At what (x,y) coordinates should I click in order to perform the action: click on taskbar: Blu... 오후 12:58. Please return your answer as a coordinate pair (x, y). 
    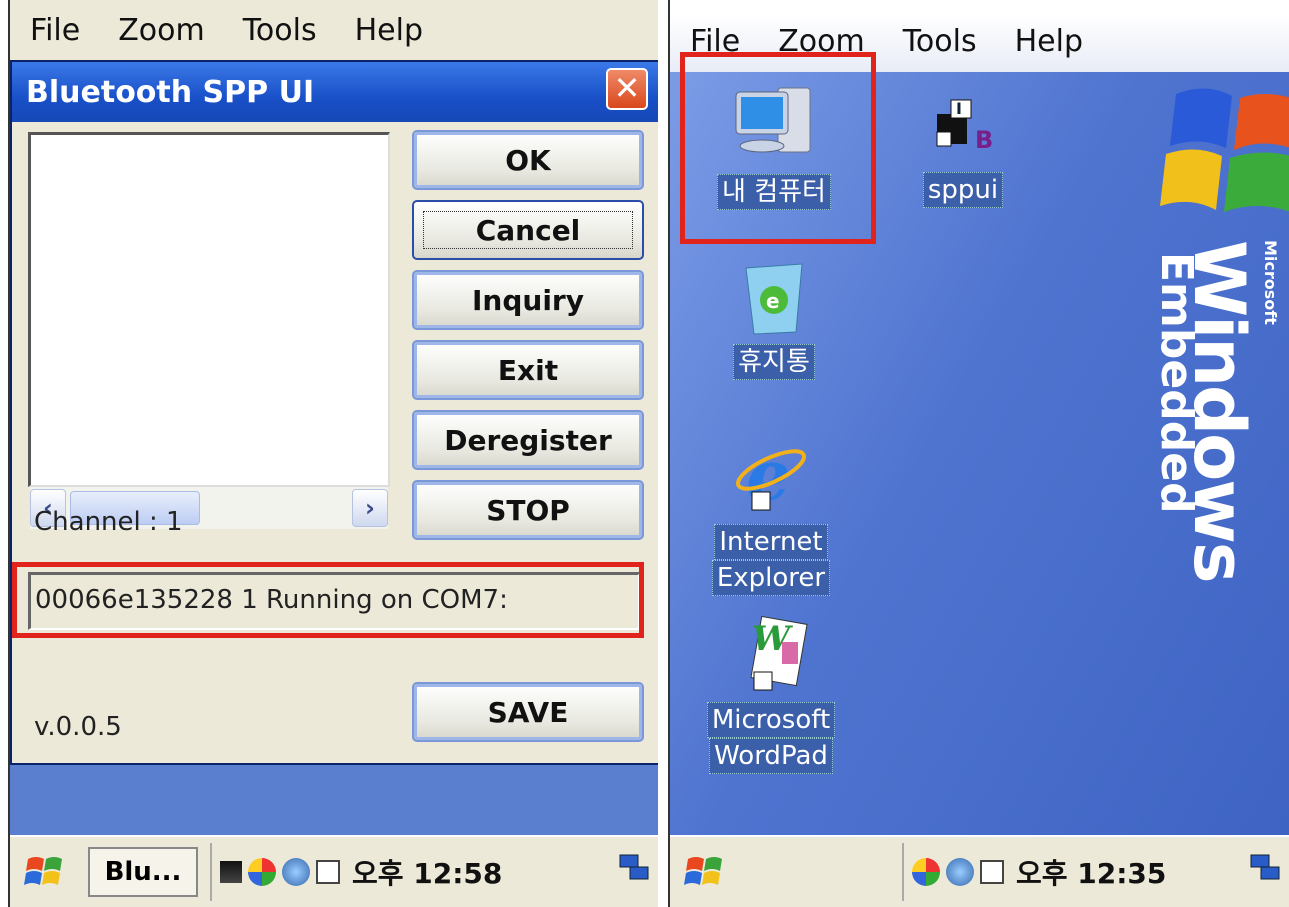
    Looking at the image, I should click on (334, 871).